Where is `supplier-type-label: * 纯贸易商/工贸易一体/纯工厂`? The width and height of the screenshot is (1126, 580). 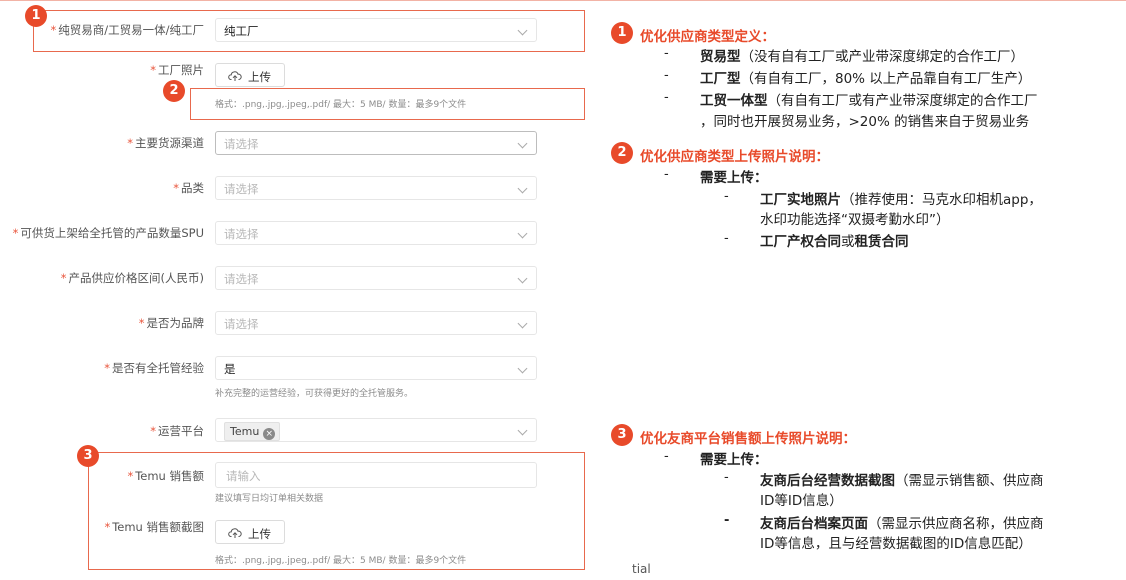
supplier-type-label: * 纯贸易商/工贸易一体/纯工厂 is located at coordinates (127, 30).